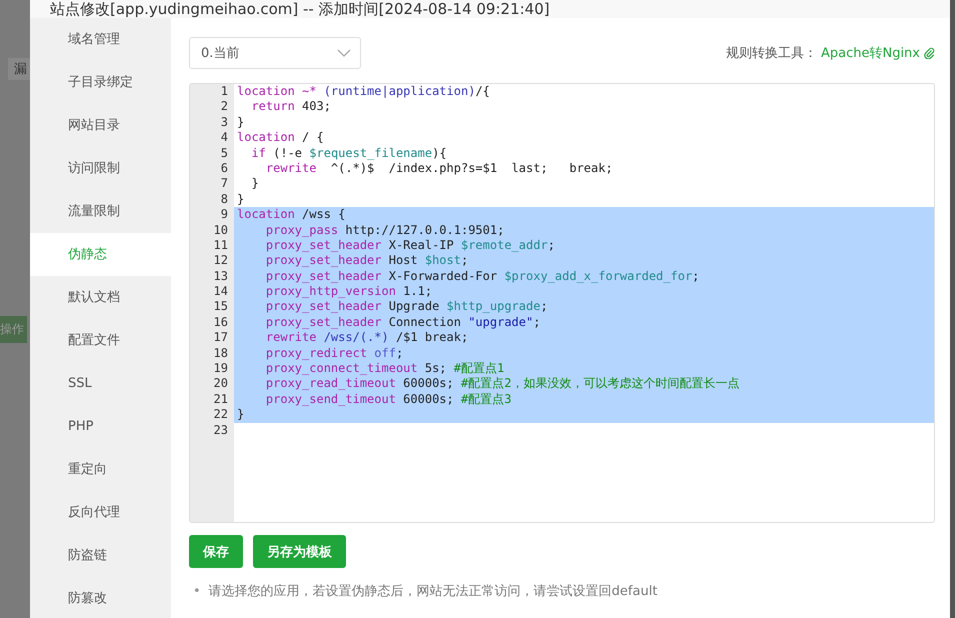 Image resolution: width=955 pixels, height=618 pixels. Describe the element at coordinates (300, 9) in the screenshot. I see `window-title: 站点修改[app.yudingmeihao.com] -- 添加时间[2024-08-14 09:21:40]` at that location.